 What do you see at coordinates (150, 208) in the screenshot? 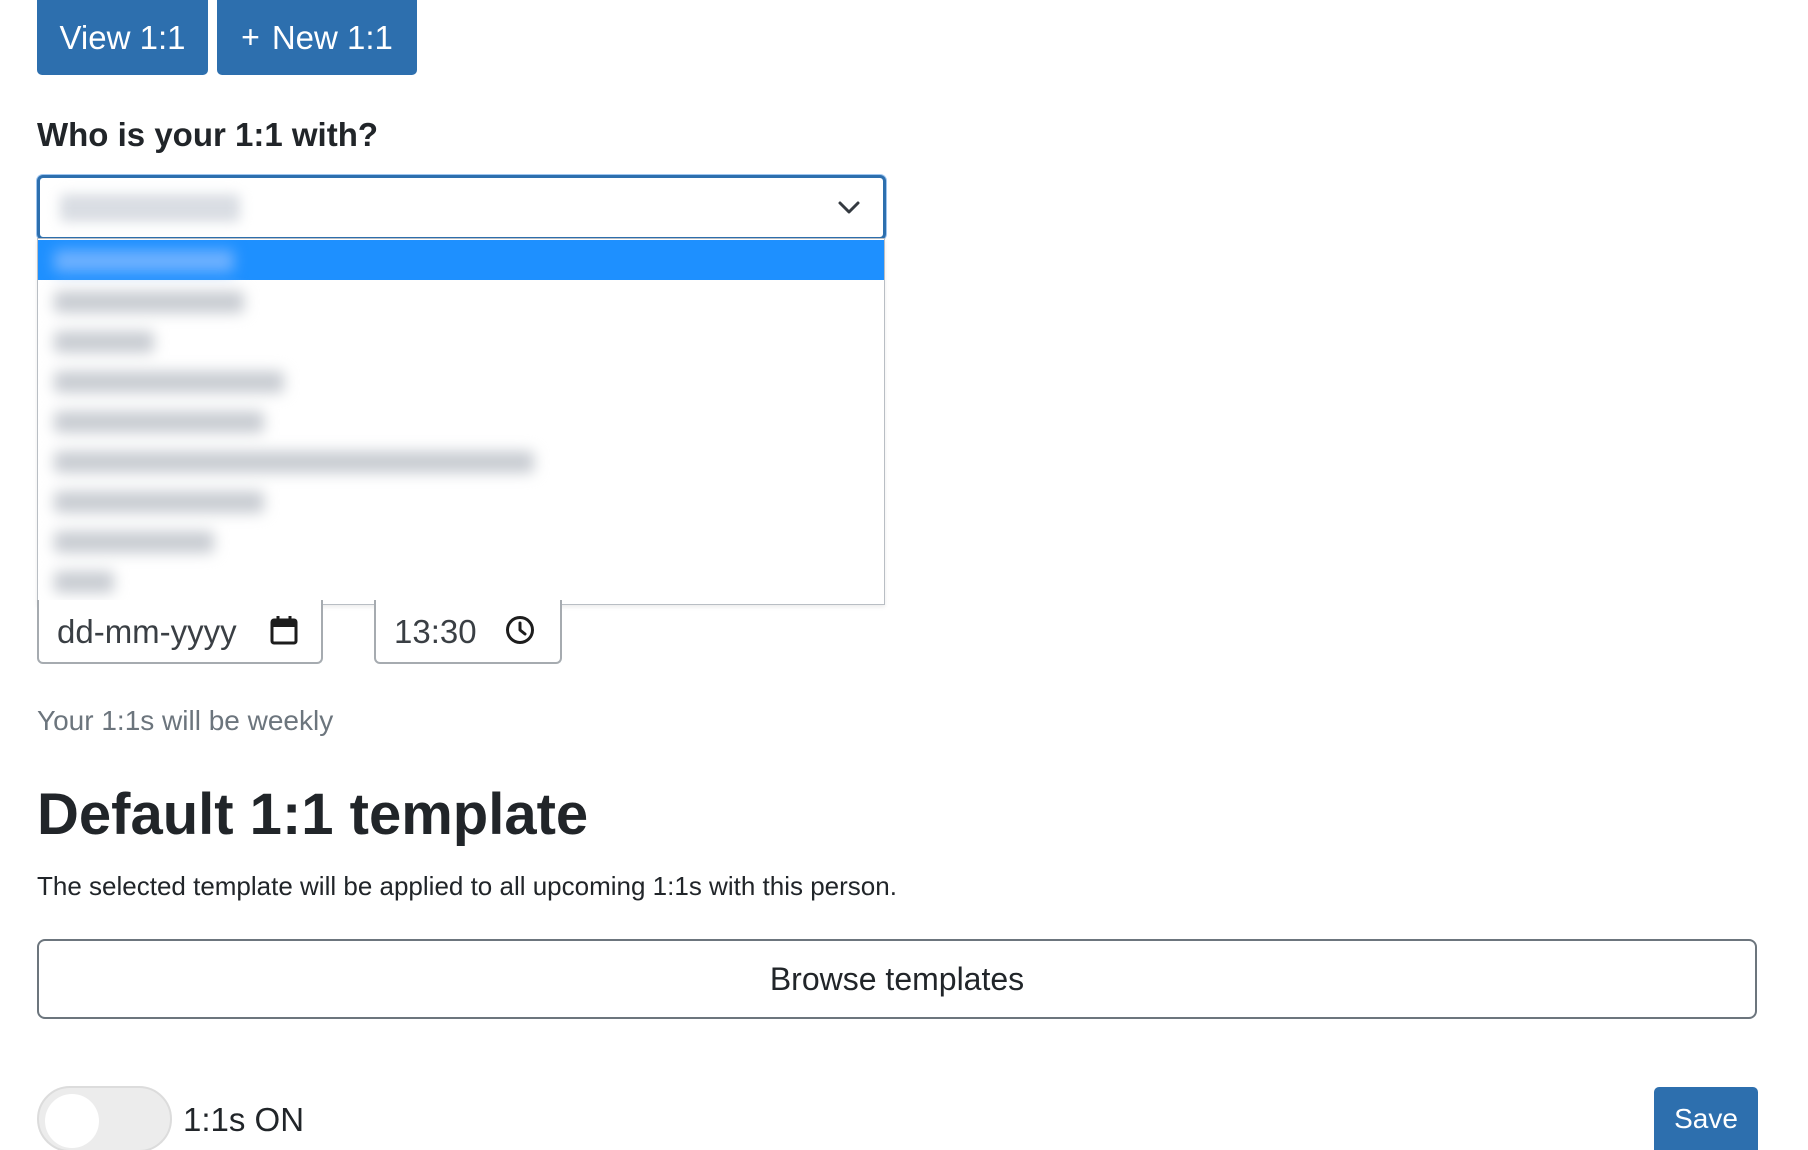
I see `selected-person-redacted` at bounding box center [150, 208].